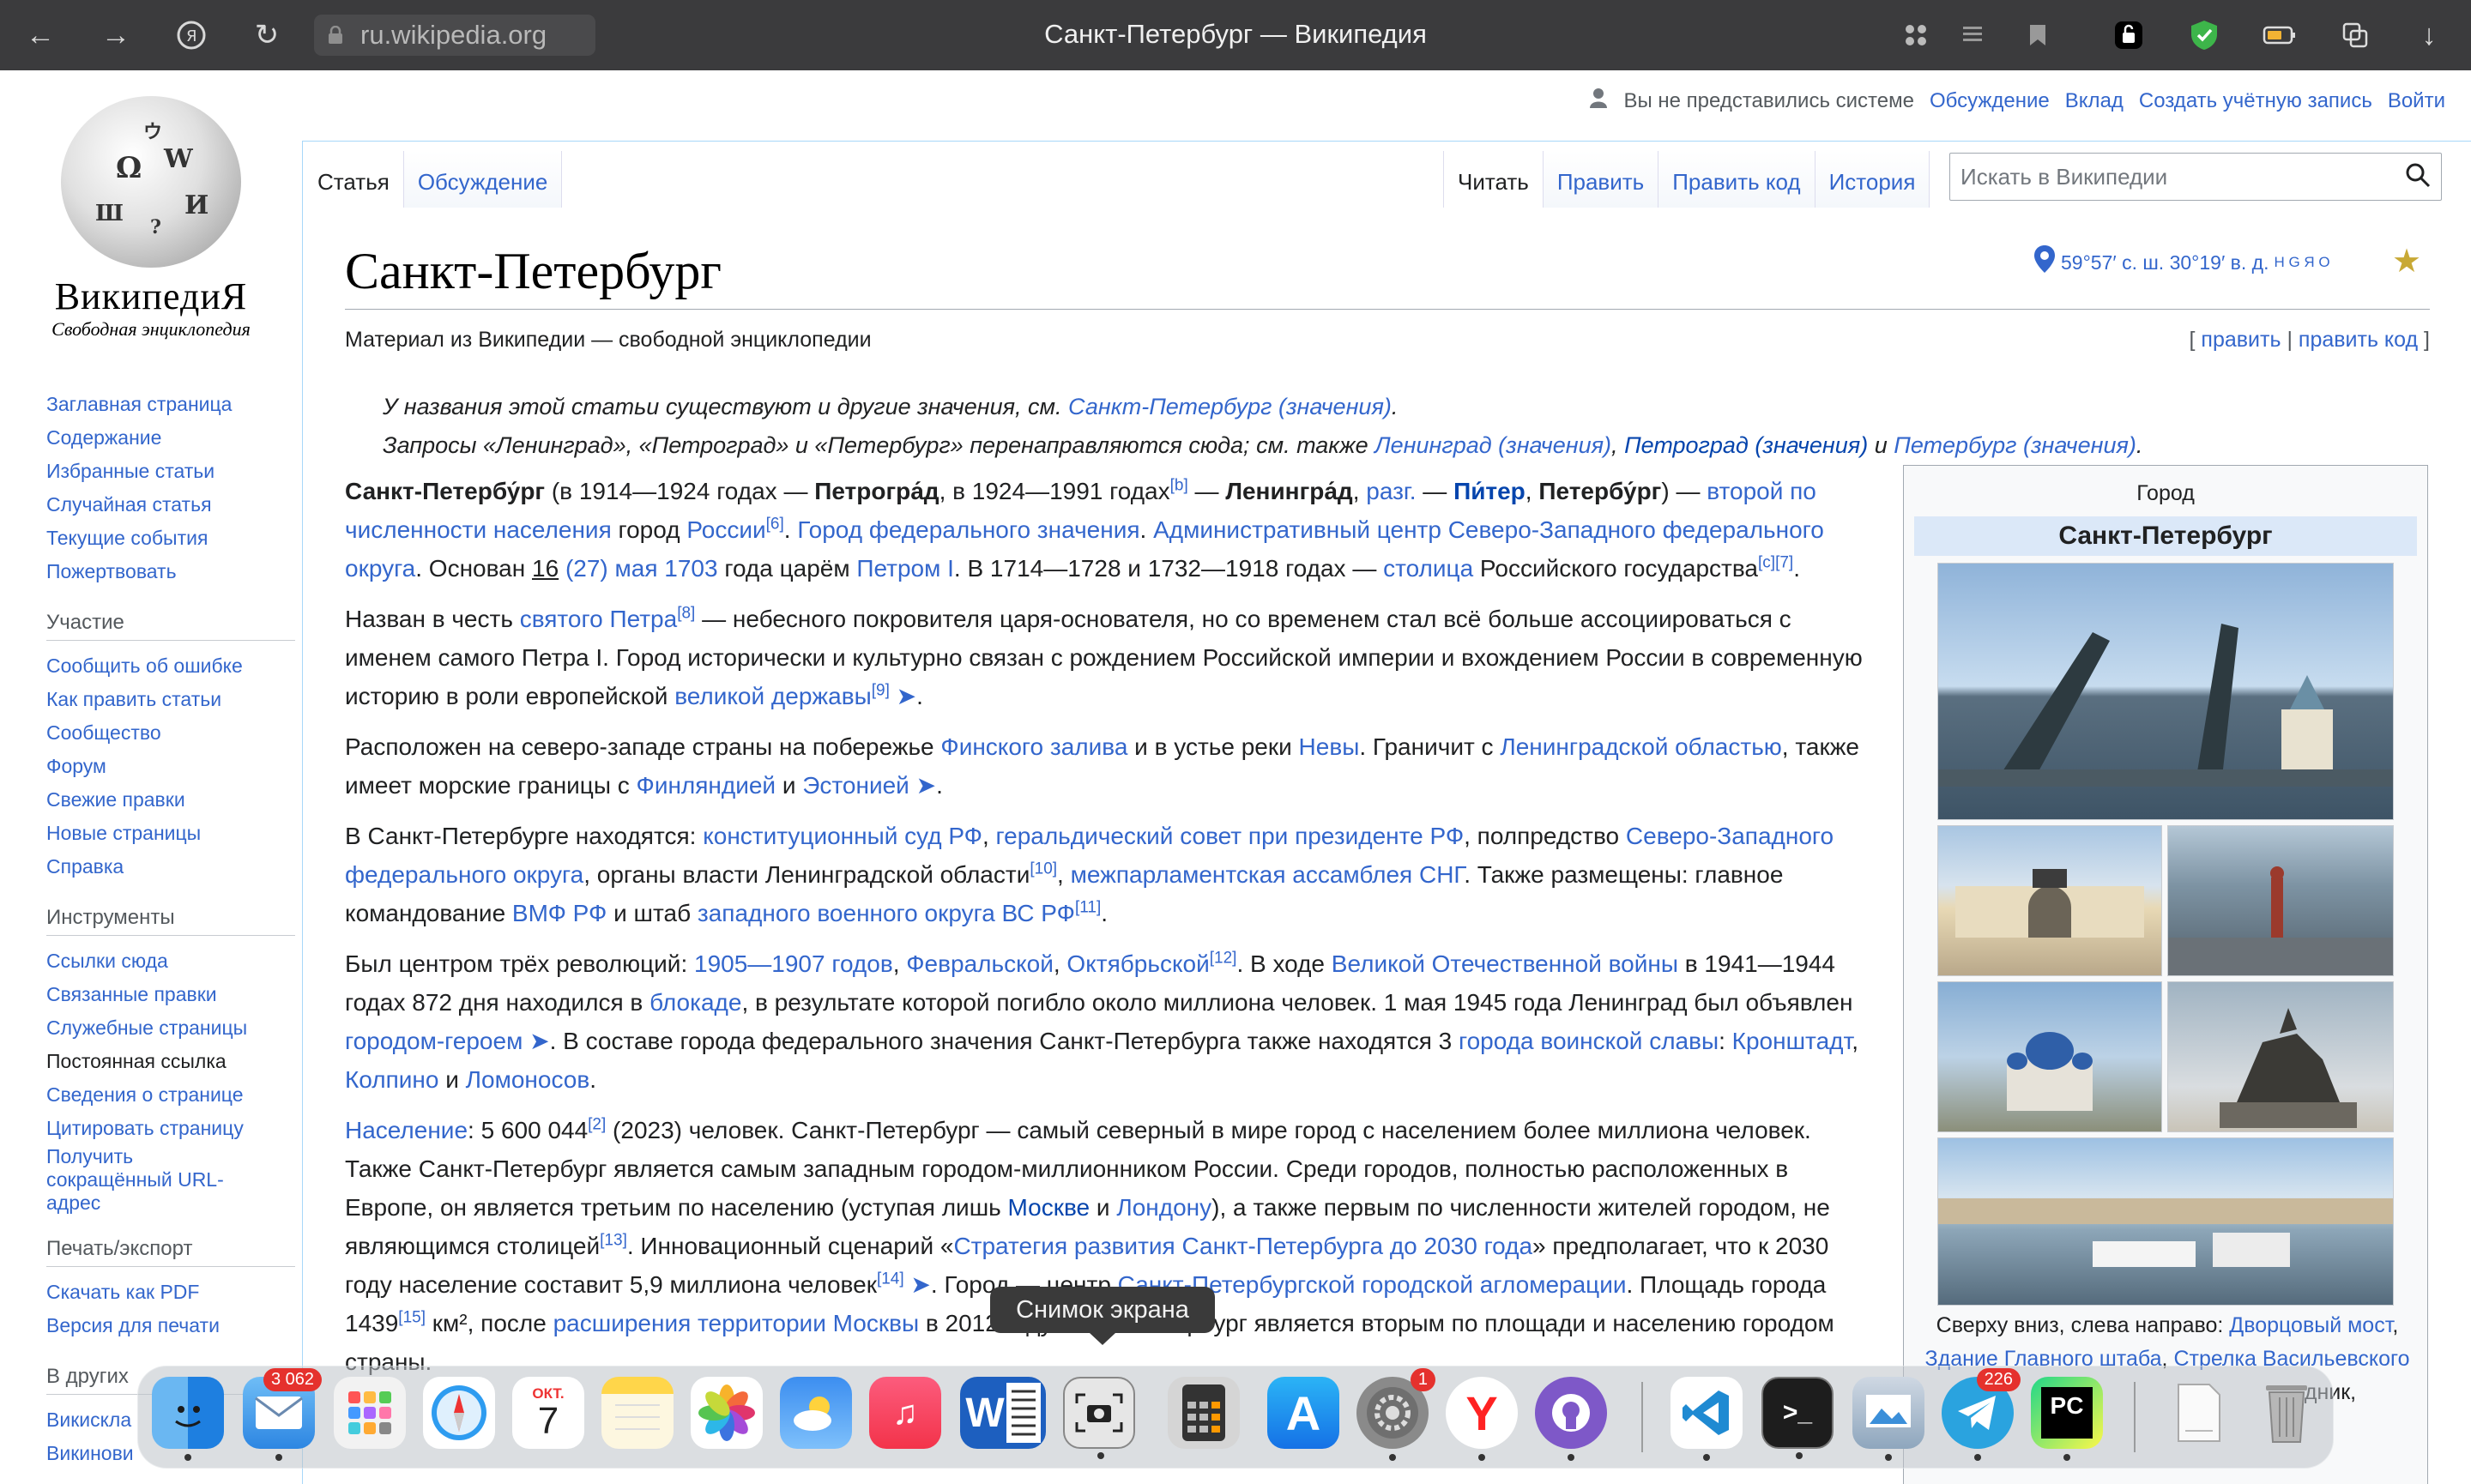  What do you see at coordinates (170, 1028) in the screenshot?
I see `sidebar-item-special-pages: Служебные страницы` at bounding box center [170, 1028].